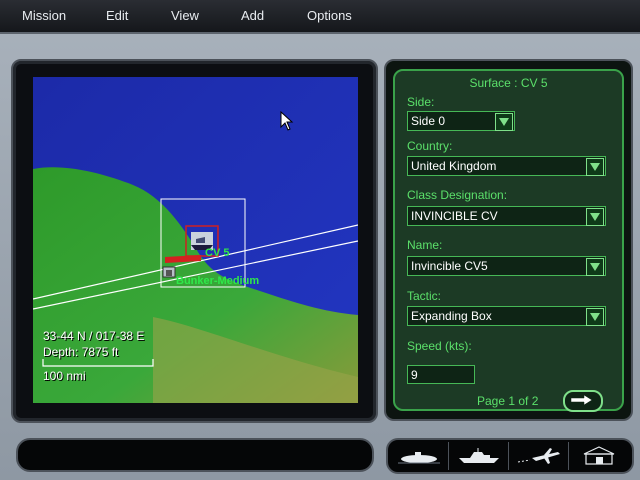 The height and width of the screenshot is (480, 640). I want to click on coordinates-readout: 33-44 N / 017-38 E, so click(94, 336).